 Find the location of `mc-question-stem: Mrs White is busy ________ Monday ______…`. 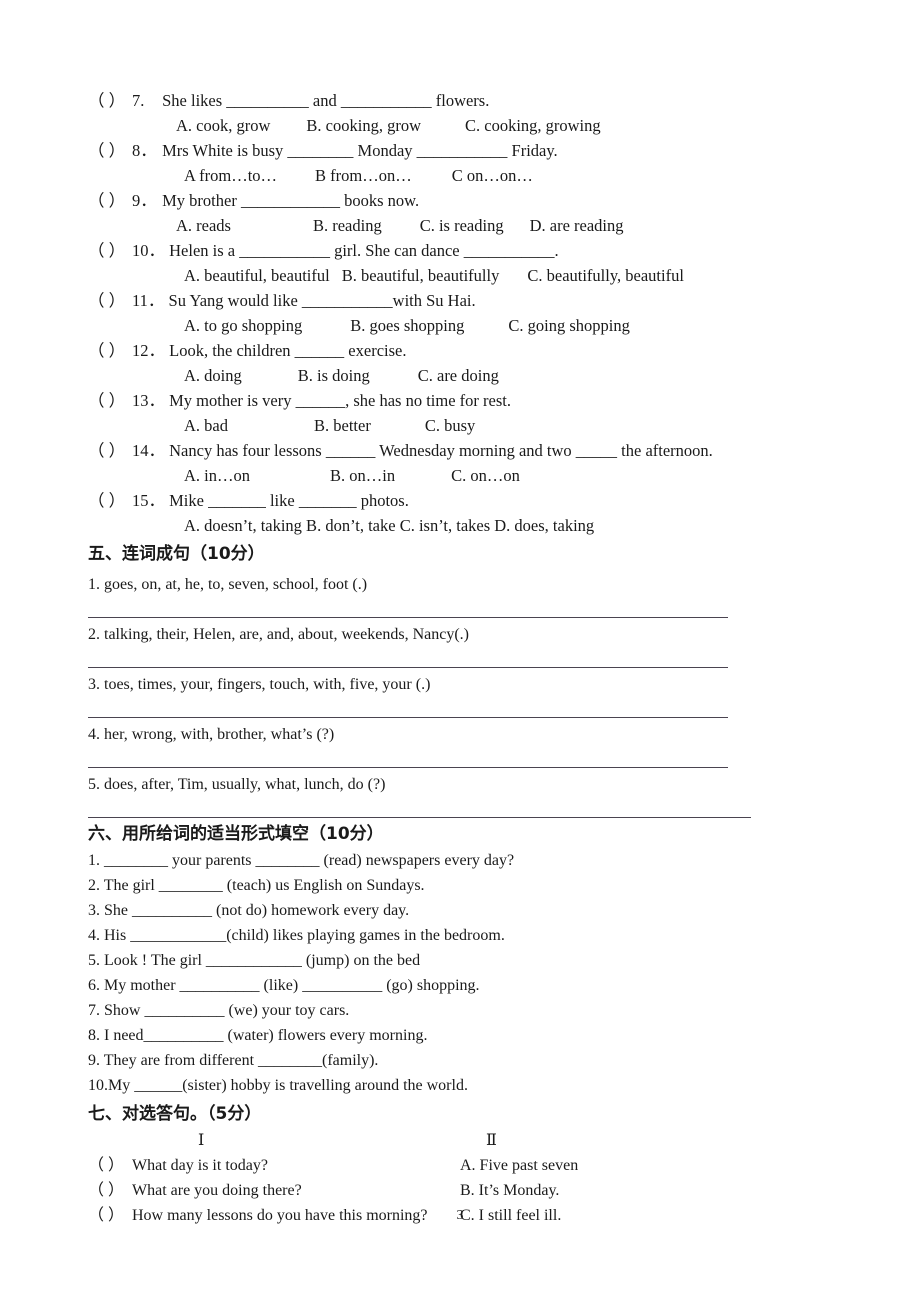

mc-question-stem: Mrs White is busy ________ Monday ______… is located at coordinates (358, 150).